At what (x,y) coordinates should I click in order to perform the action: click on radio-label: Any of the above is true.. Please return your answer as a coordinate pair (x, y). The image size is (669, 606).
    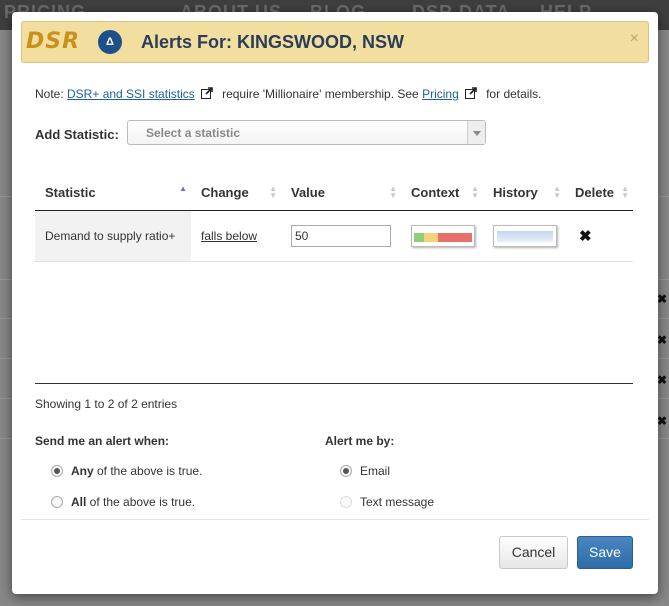
    Looking at the image, I should click on (136, 471).